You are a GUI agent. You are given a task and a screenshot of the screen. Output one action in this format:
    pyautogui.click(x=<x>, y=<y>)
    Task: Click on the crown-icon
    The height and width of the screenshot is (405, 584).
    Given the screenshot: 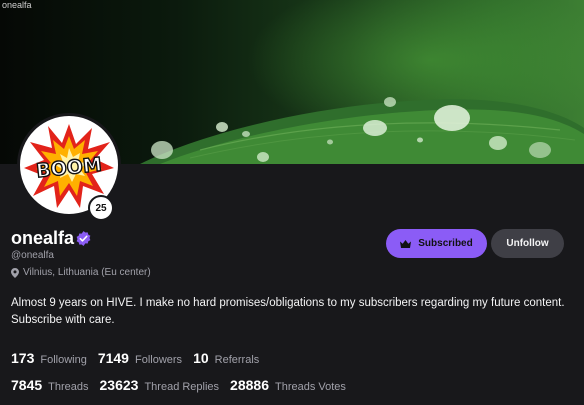 What is the action you would take?
    pyautogui.click(x=406, y=243)
    